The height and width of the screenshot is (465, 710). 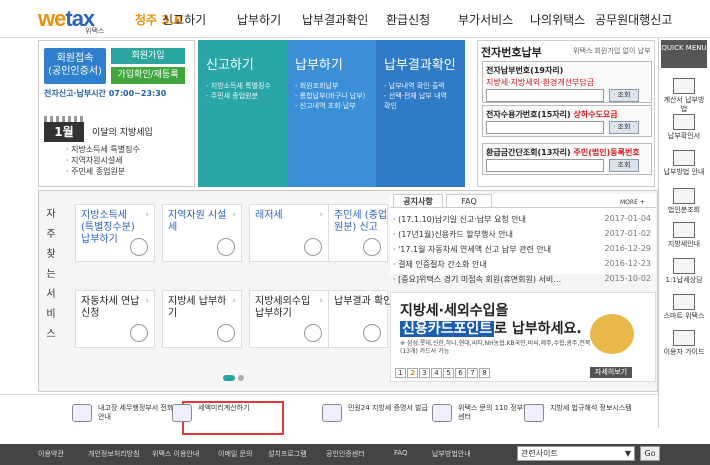 I want to click on epay-row-1: 전자납부번호(19자리) 지방세·지방세외·환경개선부담금 조회, so click(x=567, y=82).